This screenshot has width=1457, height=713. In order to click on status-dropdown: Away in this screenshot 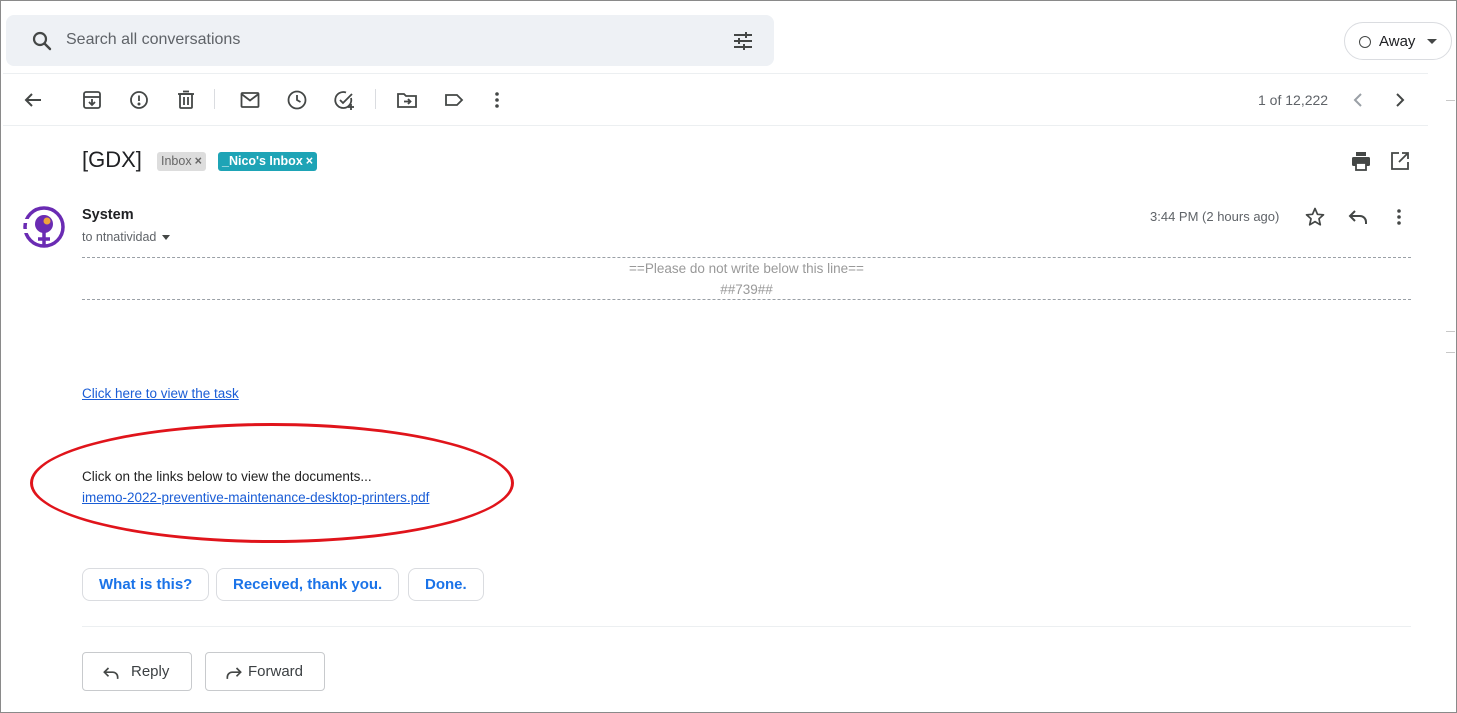, I will do `click(1398, 41)`.